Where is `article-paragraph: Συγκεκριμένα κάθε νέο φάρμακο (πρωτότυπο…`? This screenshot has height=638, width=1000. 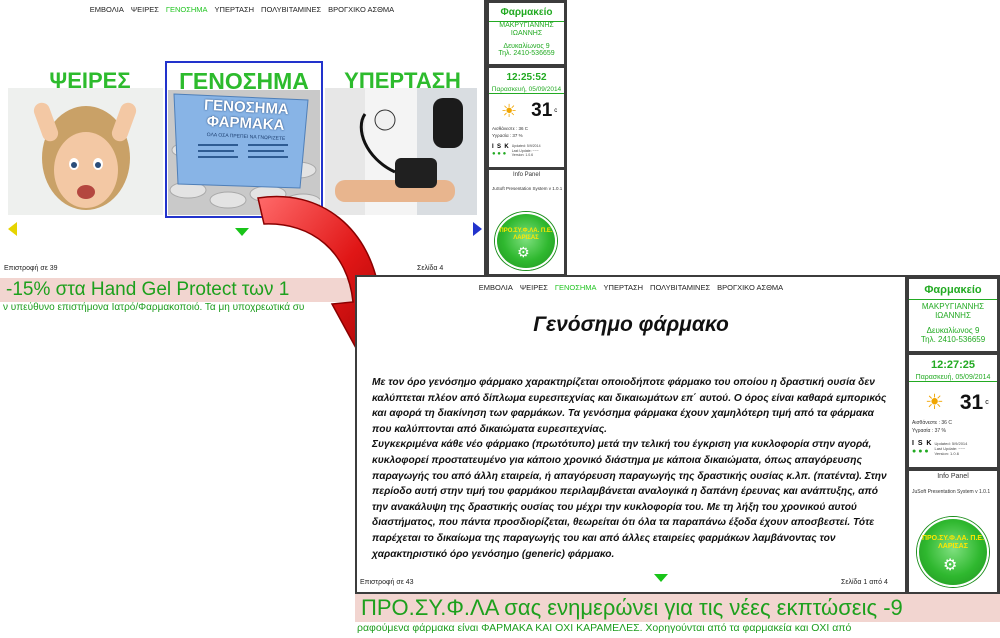
article-paragraph: Συγκεκριμένα κάθε νέο φάρμακο (πρωτότυπο… is located at coordinates (629, 499).